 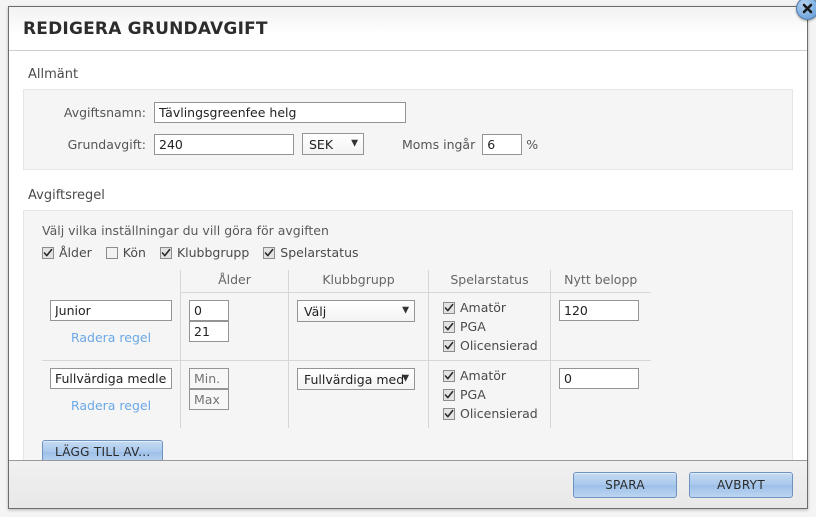 What do you see at coordinates (356, 311) in the screenshot?
I see `club-group-select: Välj ▼` at bounding box center [356, 311].